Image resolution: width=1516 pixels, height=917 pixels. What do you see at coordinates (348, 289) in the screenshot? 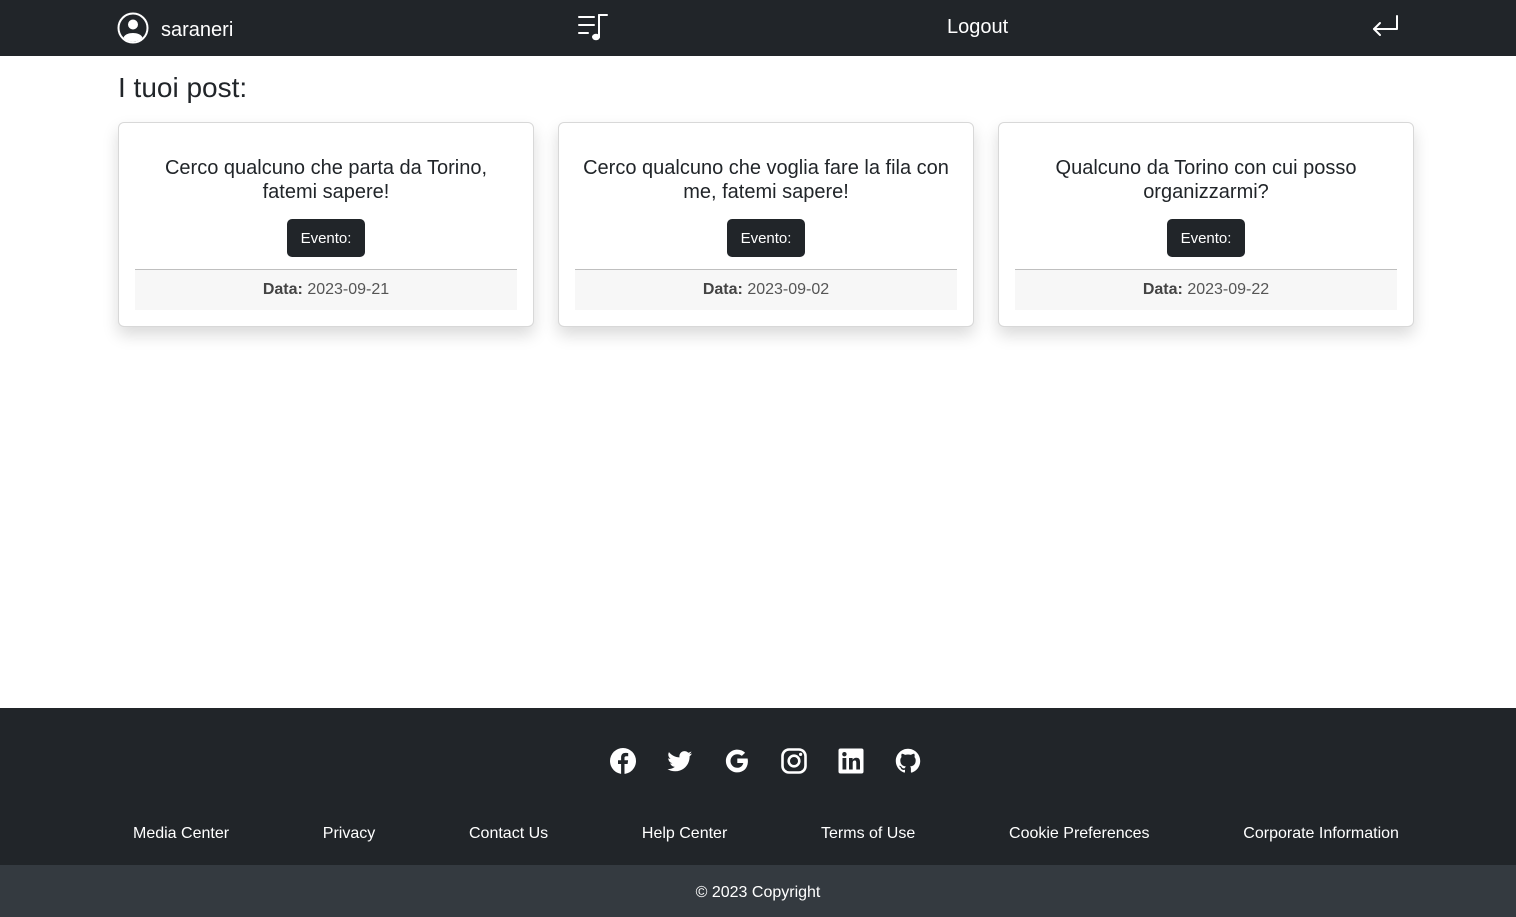
I see `date-value: 2023-09-21` at bounding box center [348, 289].